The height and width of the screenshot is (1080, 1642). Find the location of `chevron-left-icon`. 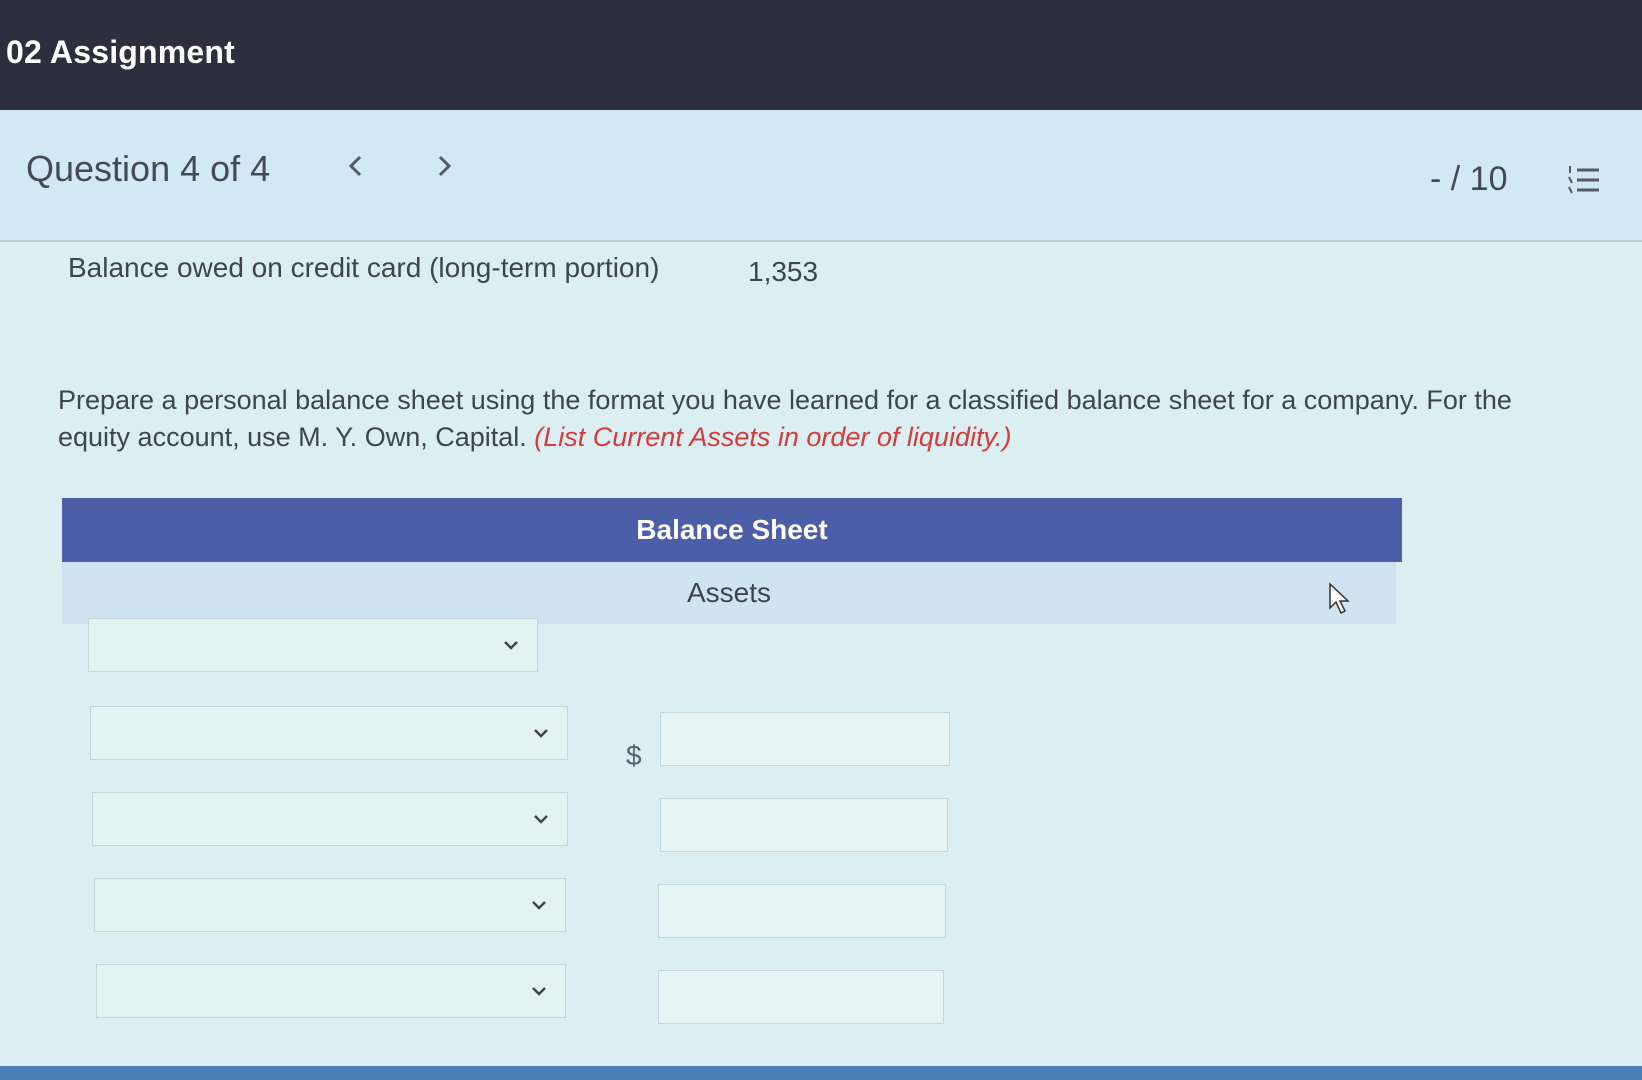

chevron-left-icon is located at coordinates (355, 166).